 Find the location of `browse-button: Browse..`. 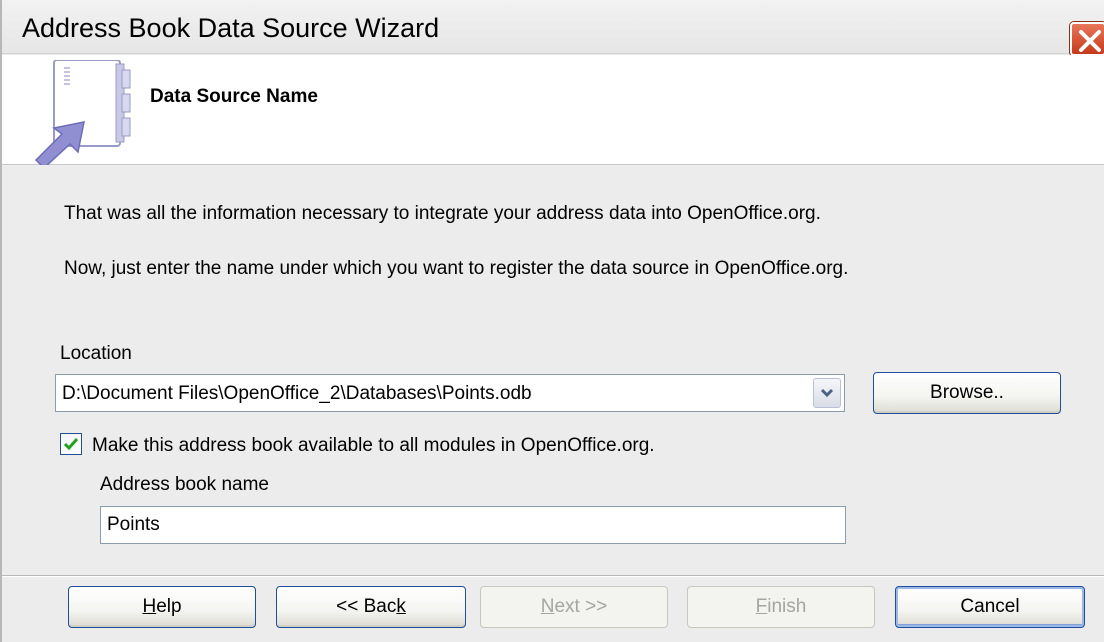

browse-button: Browse.. is located at coordinates (967, 393).